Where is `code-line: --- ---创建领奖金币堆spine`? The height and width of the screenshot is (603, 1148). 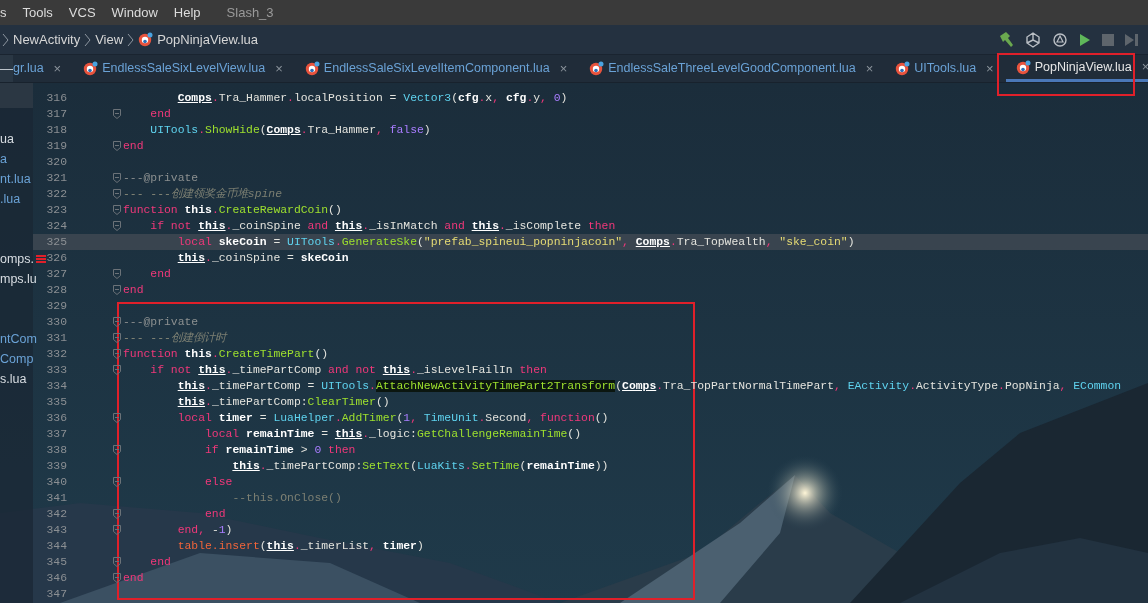 code-line: --- ---创建领奖金币堆spine is located at coordinates (202, 194).